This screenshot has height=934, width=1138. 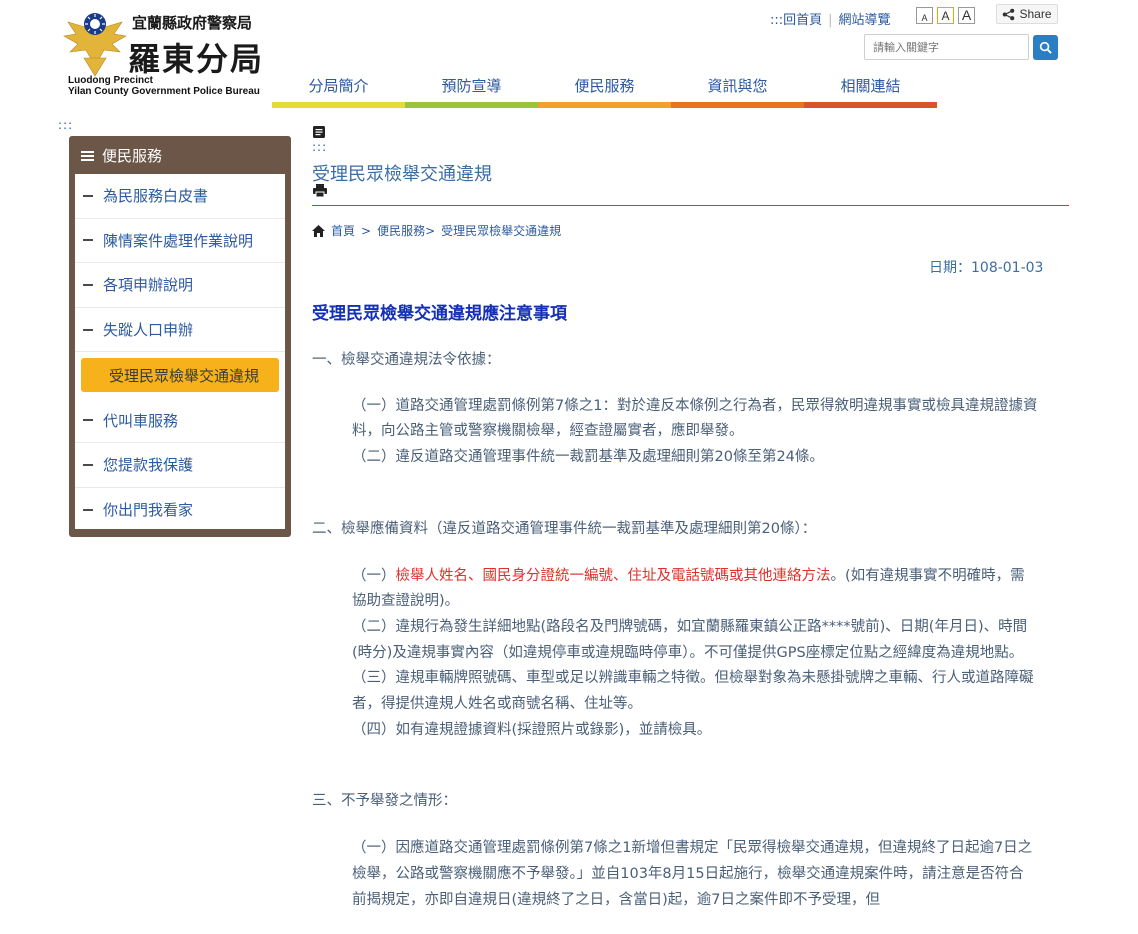 What do you see at coordinates (436, 230) in the screenshot?
I see `breadcrumb: 首頁 > 便民服務> 受理民眾檢舉交通違規` at bounding box center [436, 230].